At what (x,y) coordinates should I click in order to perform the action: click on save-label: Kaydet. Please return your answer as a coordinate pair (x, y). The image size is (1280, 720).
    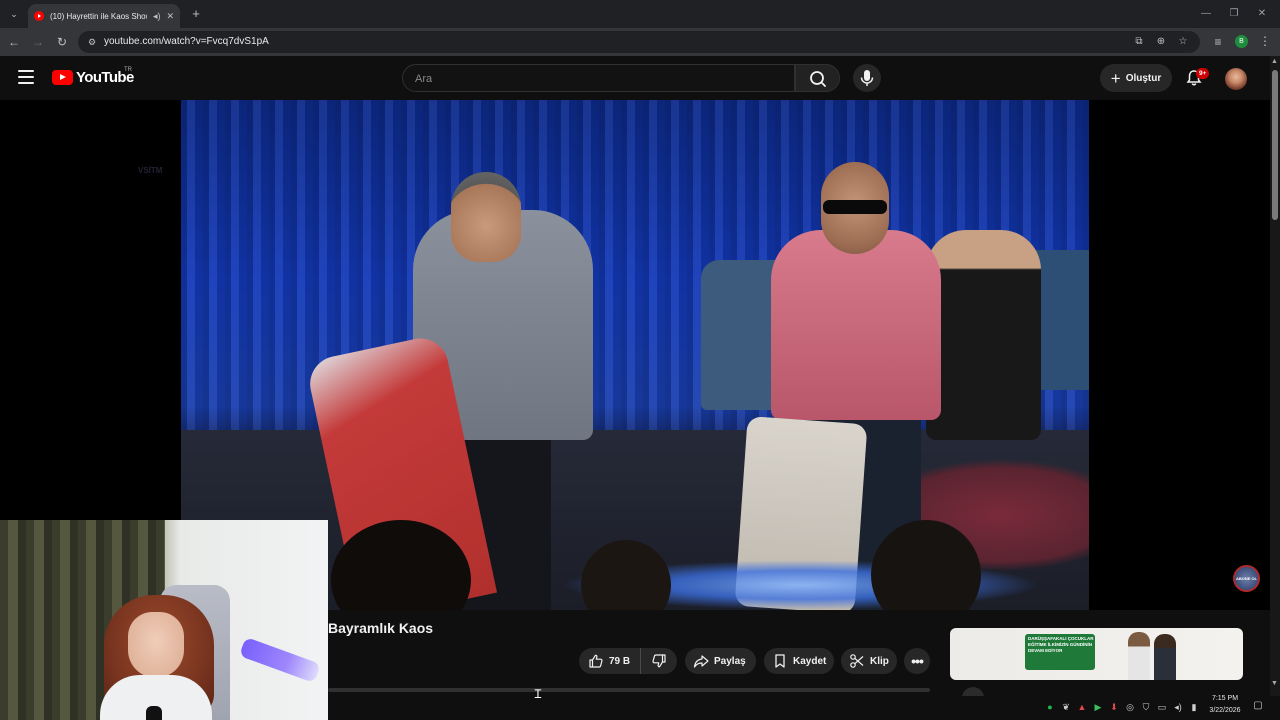
    Looking at the image, I should click on (810, 661).